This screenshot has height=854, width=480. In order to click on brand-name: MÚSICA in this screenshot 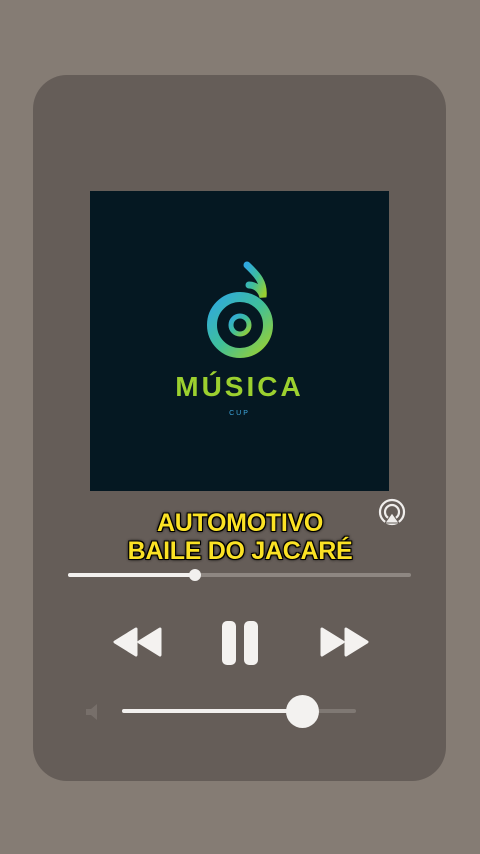, I will do `click(239, 386)`.